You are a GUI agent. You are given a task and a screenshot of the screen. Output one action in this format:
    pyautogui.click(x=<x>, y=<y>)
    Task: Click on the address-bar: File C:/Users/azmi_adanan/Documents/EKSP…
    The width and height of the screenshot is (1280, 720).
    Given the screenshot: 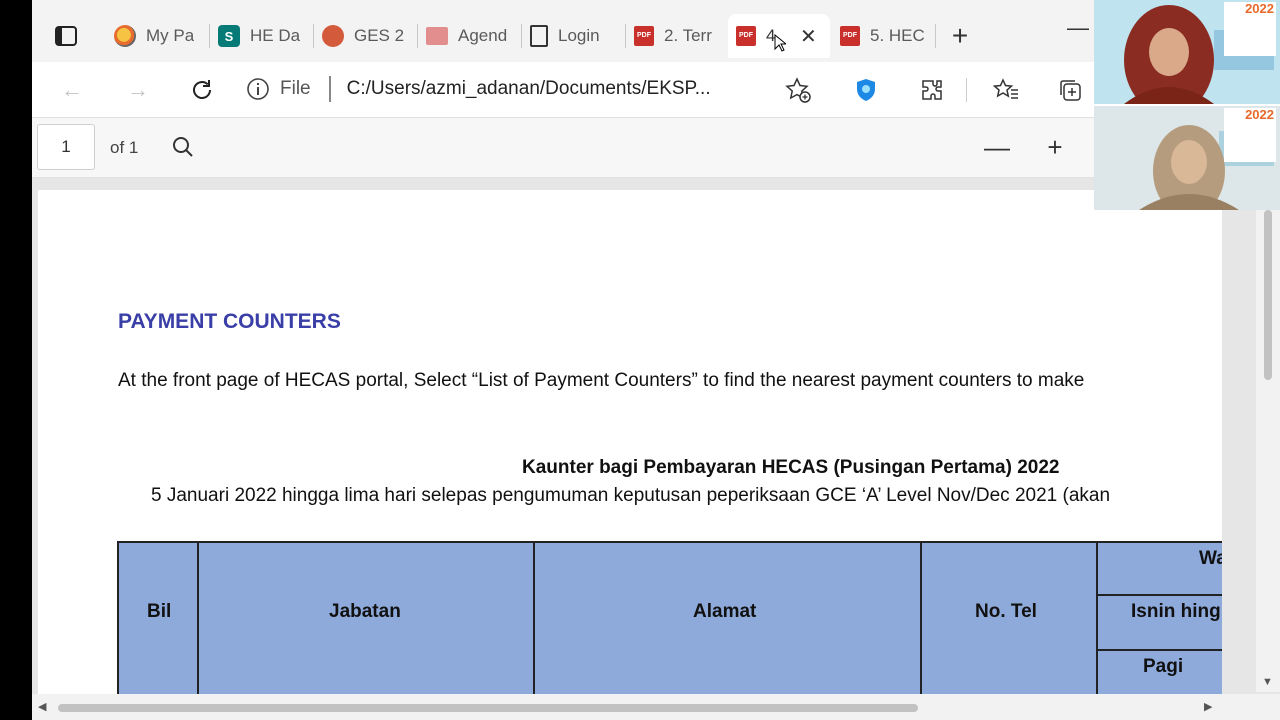 What is the action you would take?
    pyautogui.click(x=536, y=89)
    